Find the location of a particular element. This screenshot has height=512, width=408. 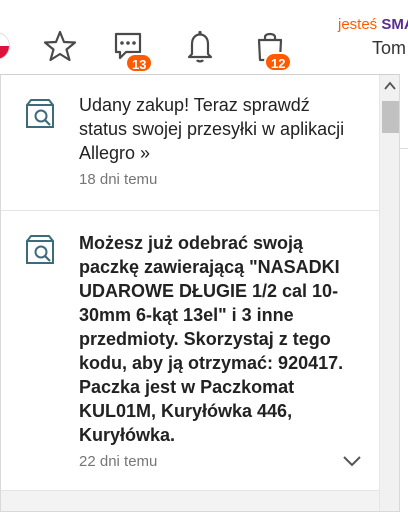

scrollbar-thumb is located at coordinates (390, 117).